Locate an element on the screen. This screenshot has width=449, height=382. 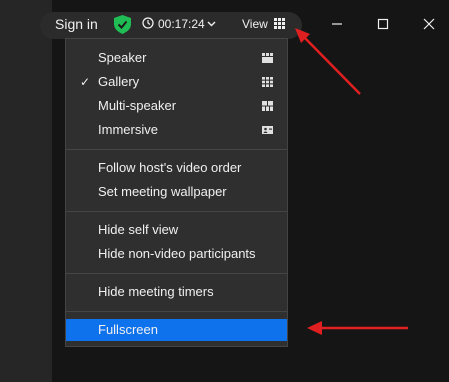
maximize-icon is located at coordinates (383, 24).